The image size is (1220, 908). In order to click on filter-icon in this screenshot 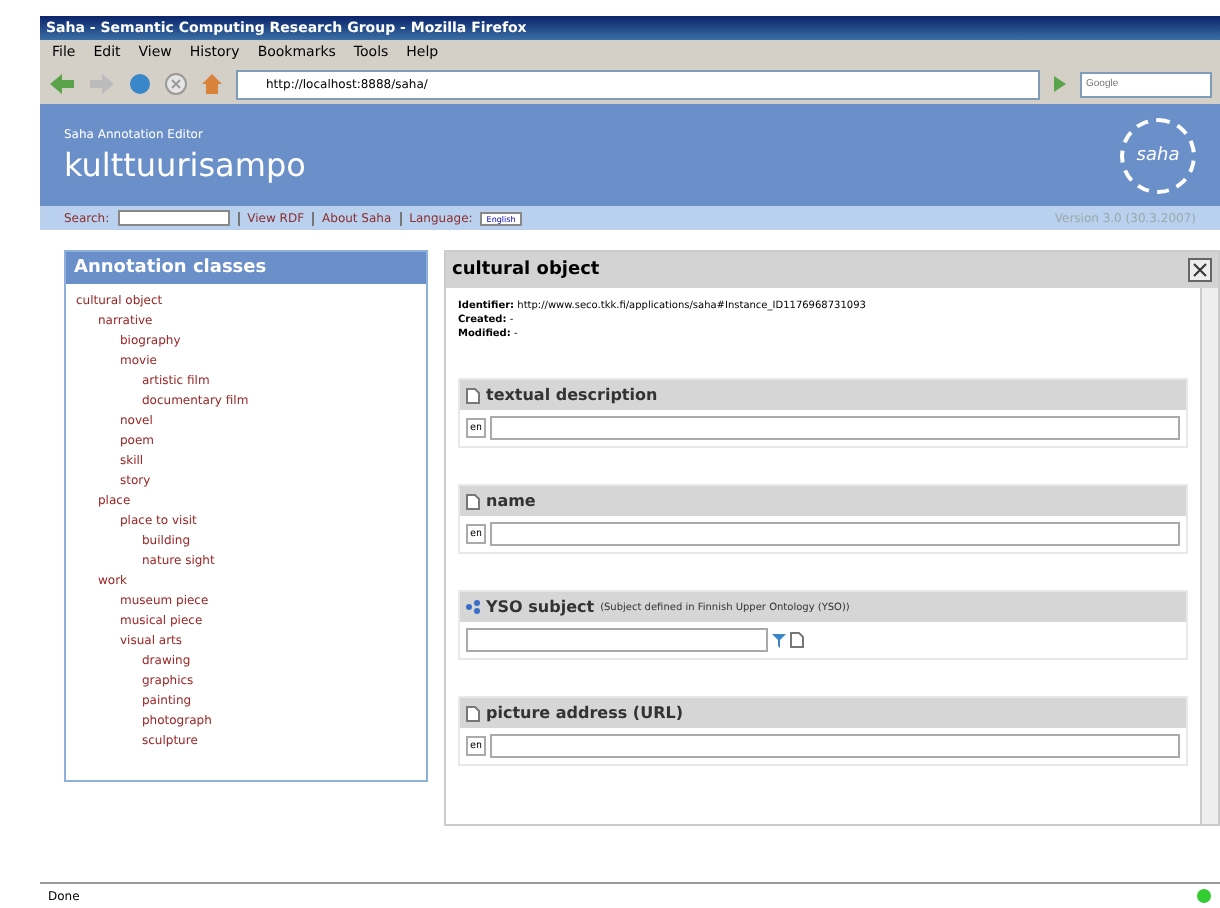, I will do `click(779, 640)`.